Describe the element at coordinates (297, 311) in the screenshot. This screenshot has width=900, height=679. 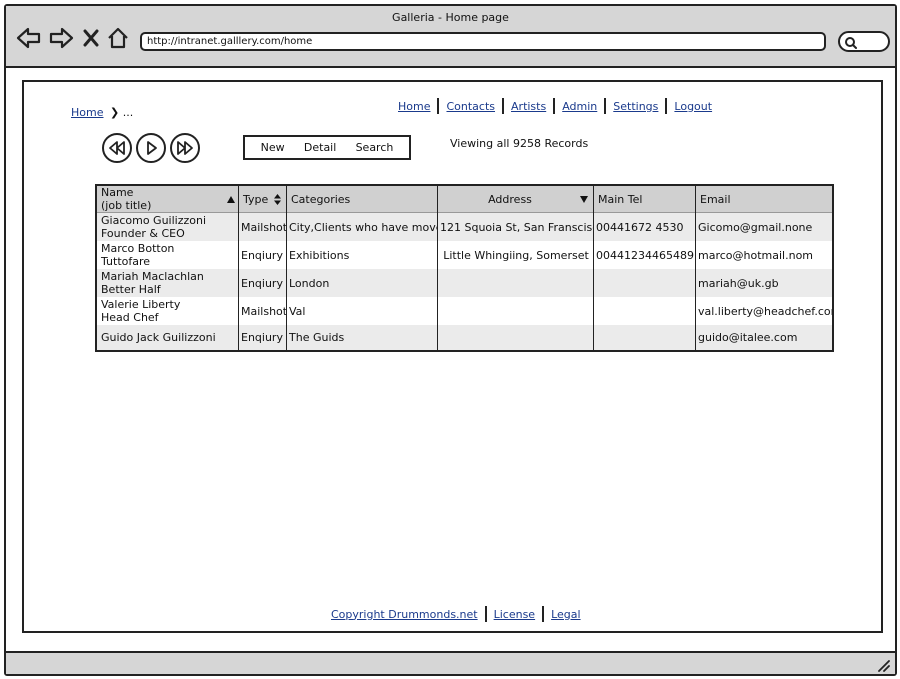
I see `cell-categories: Val` at that location.